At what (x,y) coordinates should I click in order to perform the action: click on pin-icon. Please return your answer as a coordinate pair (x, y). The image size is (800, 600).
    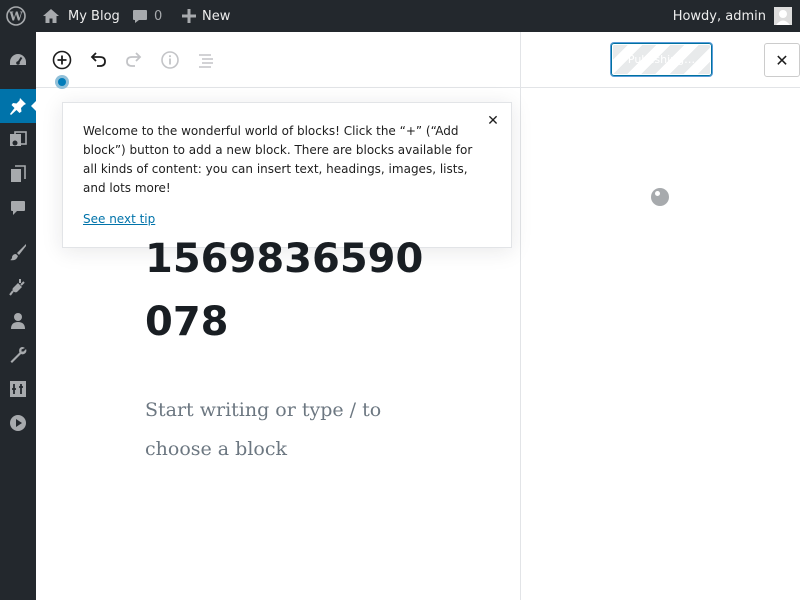
    Looking at the image, I should click on (18, 106).